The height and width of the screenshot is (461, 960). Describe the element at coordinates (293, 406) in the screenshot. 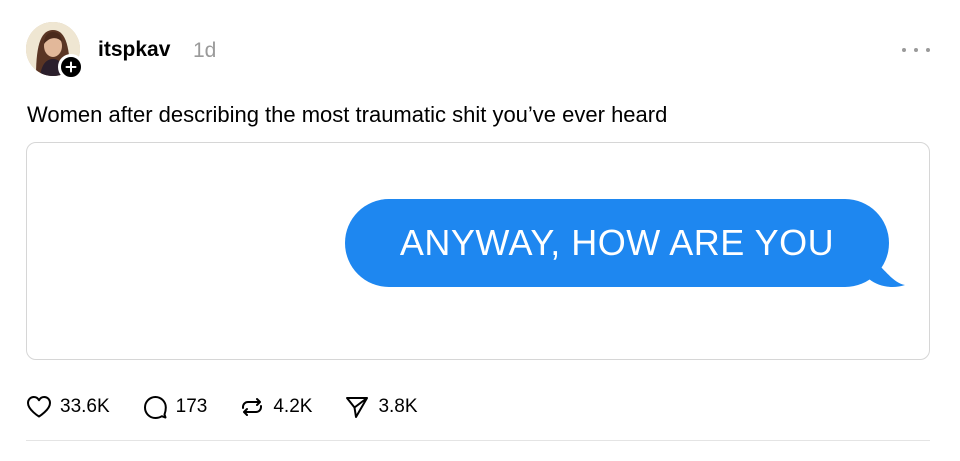

I see `repost-count: 4.2K` at that location.